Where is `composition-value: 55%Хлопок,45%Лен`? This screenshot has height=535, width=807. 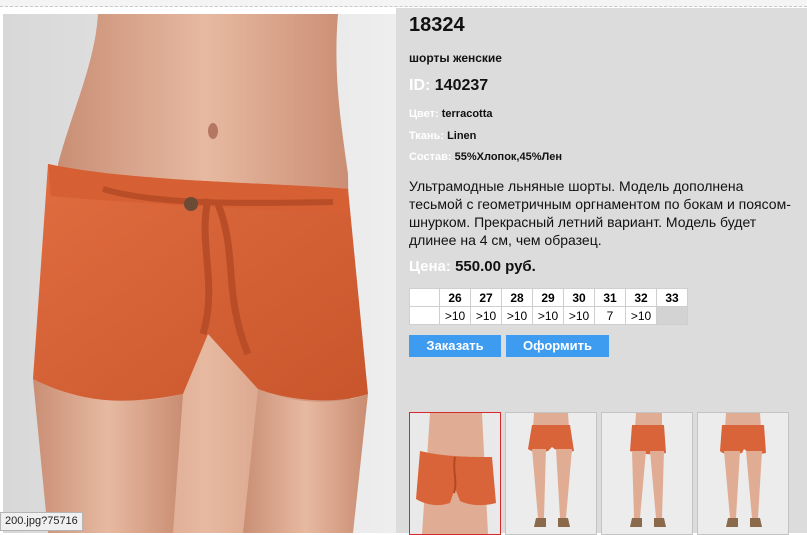 composition-value: 55%Хлопок,45%Лен is located at coordinates (508, 157).